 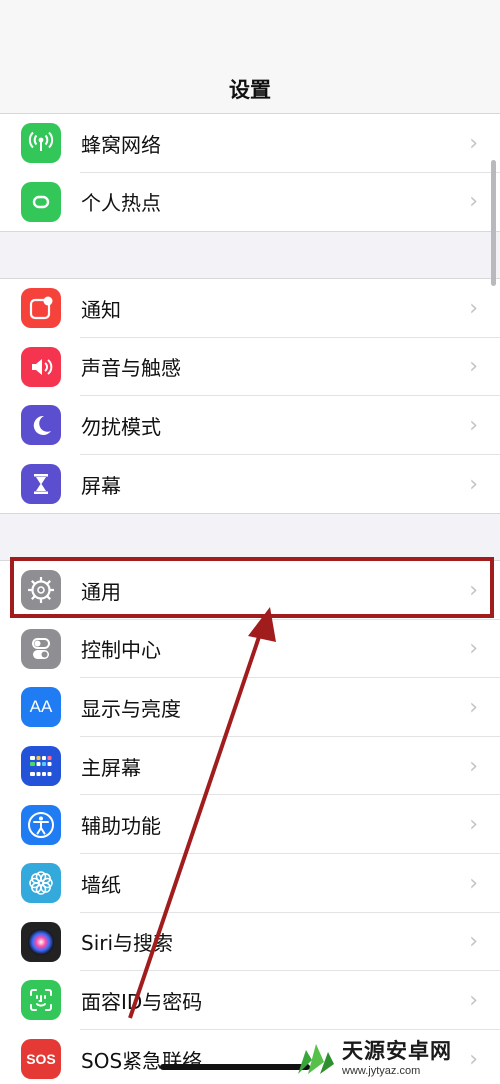 I want to click on home-indicator, so click(x=235, y=1067).